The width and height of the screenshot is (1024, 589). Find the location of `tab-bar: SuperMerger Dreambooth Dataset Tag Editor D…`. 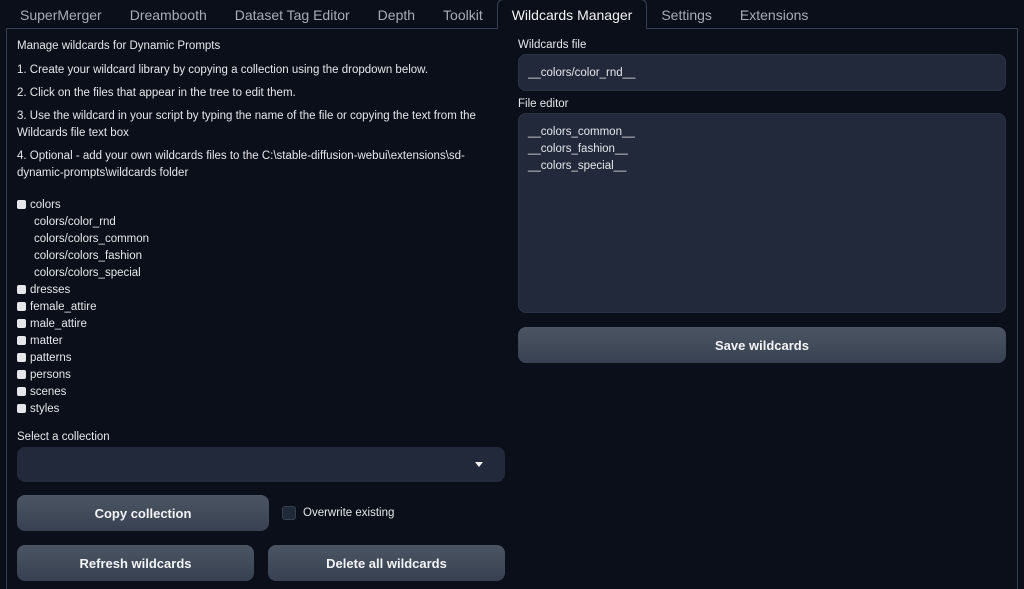

tab-bar: SuperMerger Dreambooth Dataset Tag Editor D… is located at coordinates (512, 14).